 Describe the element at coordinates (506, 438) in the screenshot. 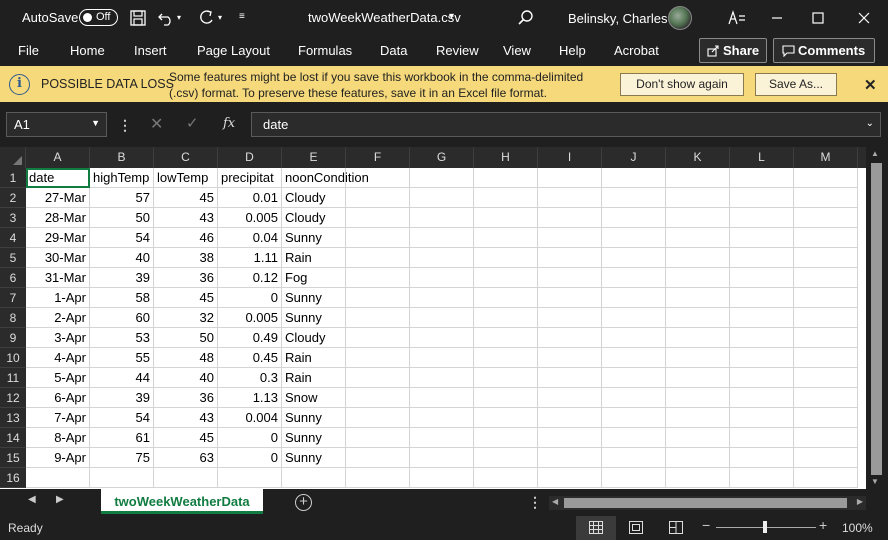

I see `cell-h14` at that location.